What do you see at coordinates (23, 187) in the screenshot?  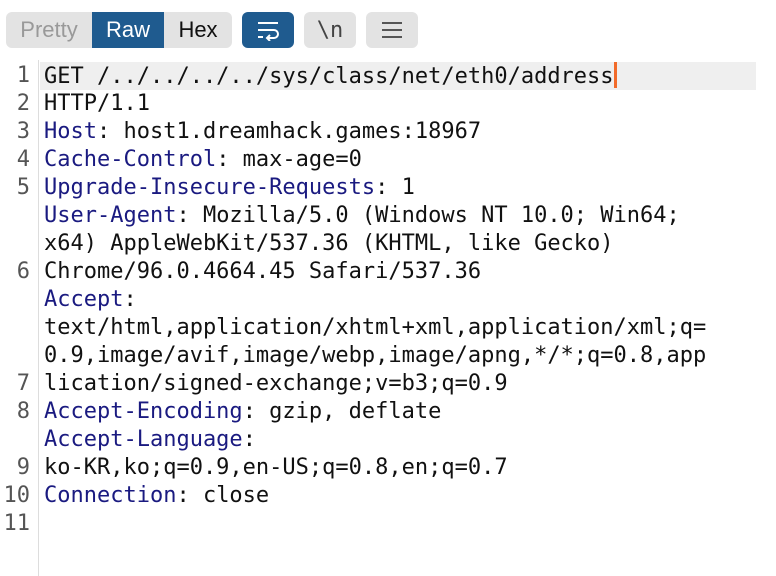 I see `line-number: 5` at bounding box center [23, 187].